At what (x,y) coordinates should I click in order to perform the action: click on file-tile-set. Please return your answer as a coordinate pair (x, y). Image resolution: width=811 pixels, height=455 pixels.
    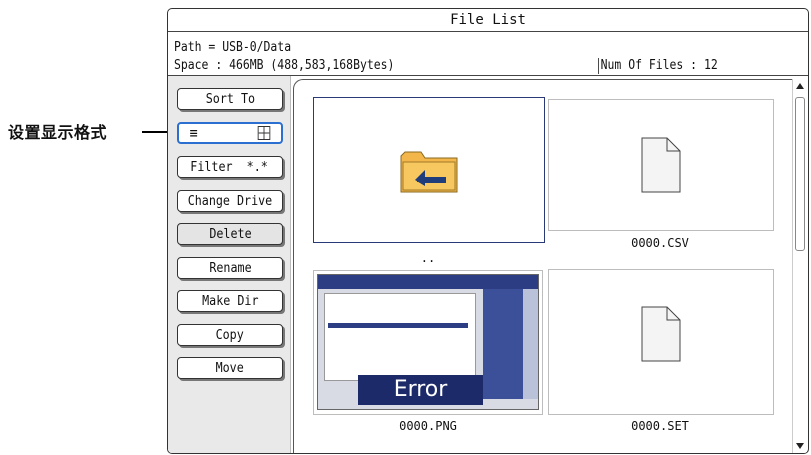
    Looking at the image, I should click on (661, 342).